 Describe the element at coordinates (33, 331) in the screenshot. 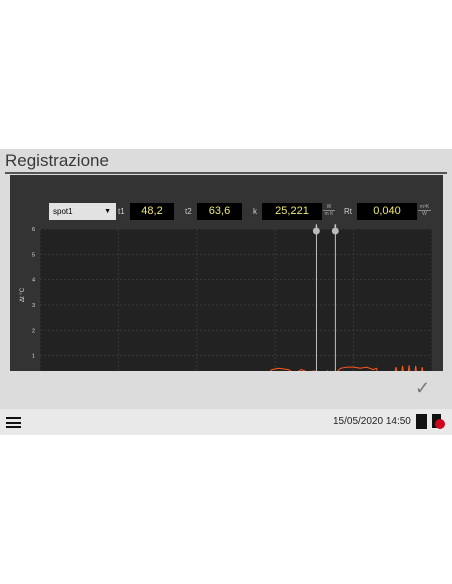

I see `y-tick-label: 2` at that location.